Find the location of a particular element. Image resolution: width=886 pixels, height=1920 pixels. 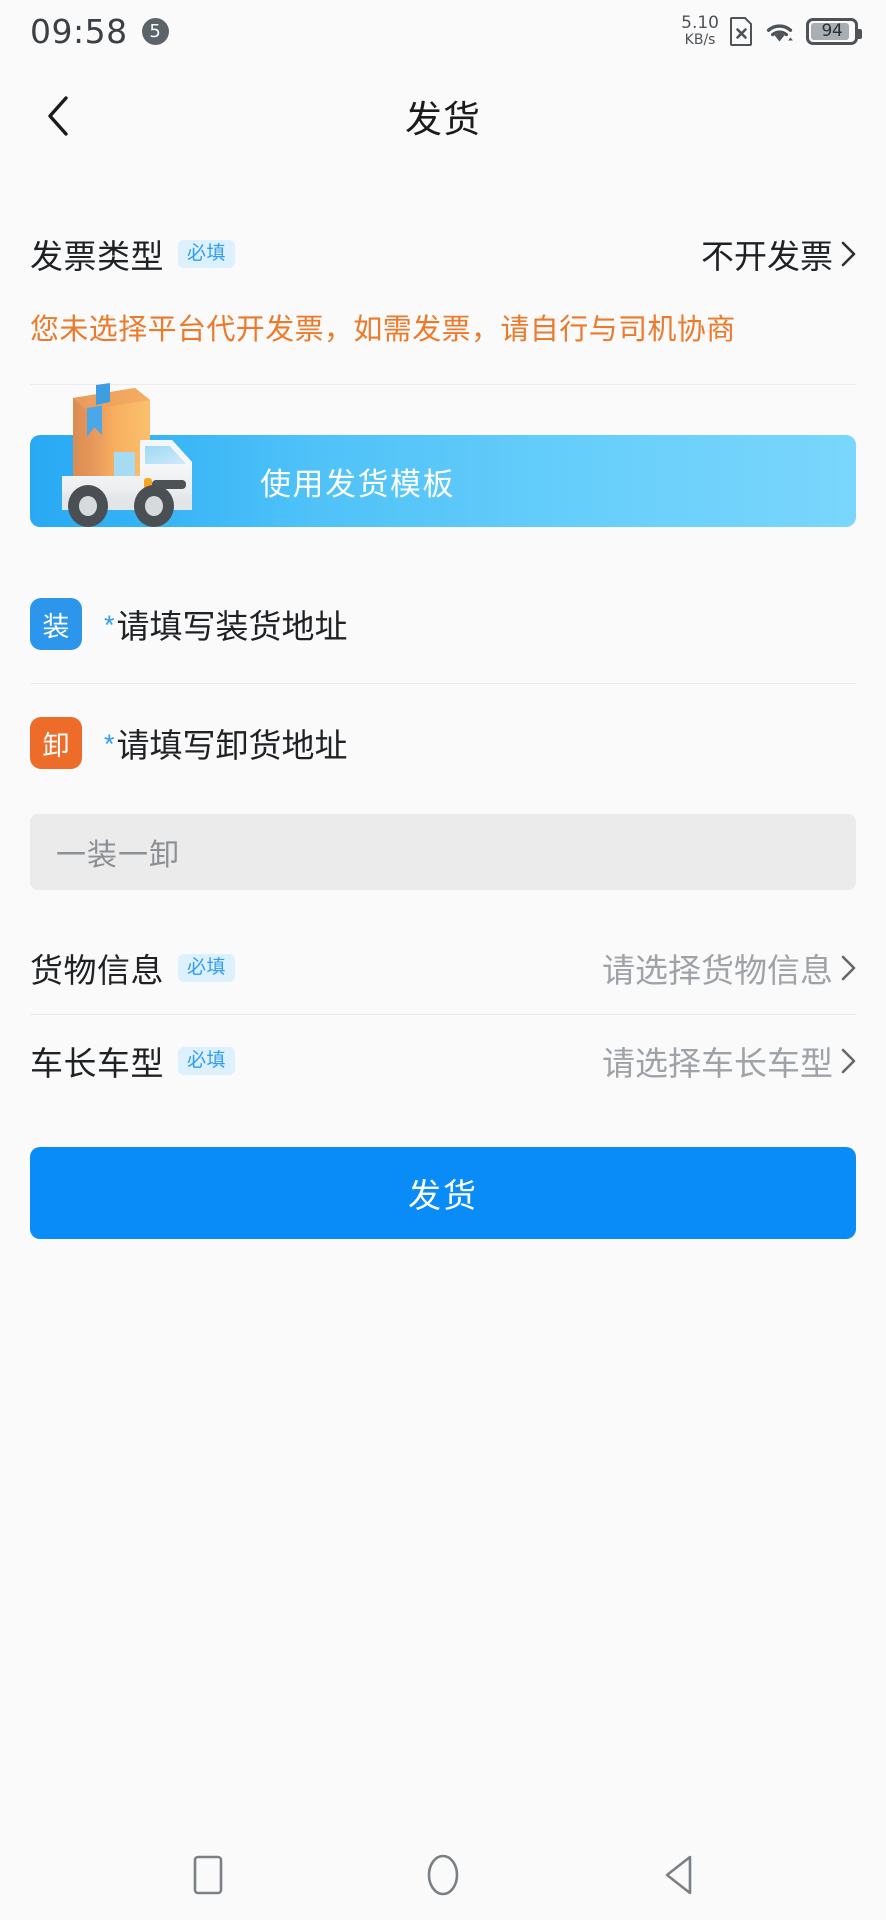

shipping-template-banner: 使用发货模板 is located at coordinates (443, 455).